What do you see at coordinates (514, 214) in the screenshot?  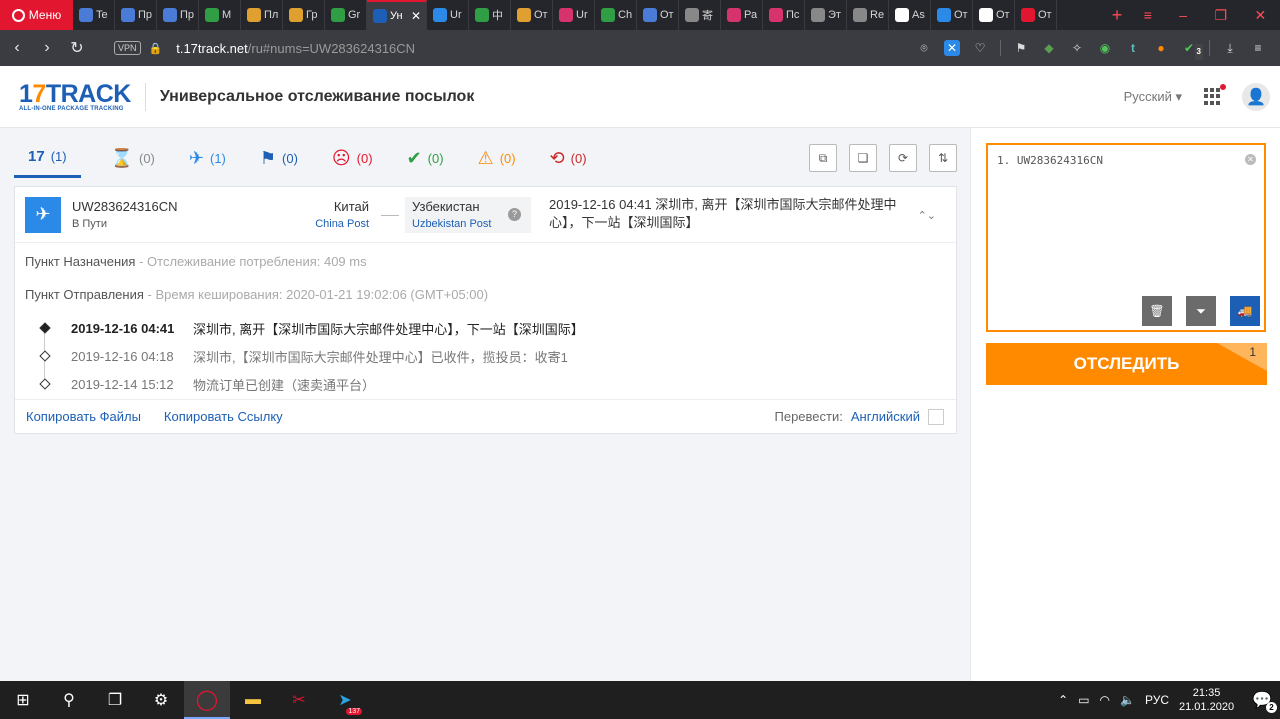 I see `help-icon: ?` at bounding box center [514, 214].